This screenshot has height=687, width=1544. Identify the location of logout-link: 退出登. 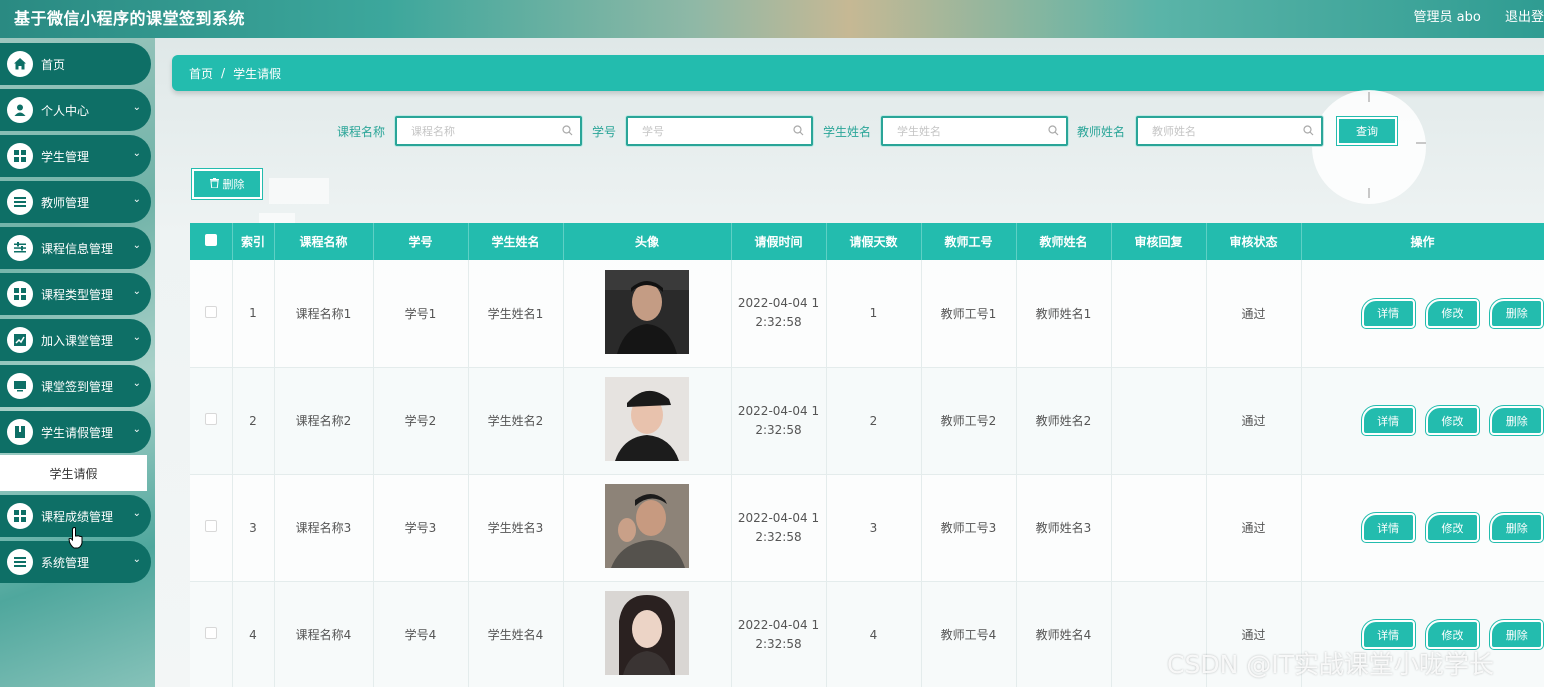
(1524, 17).